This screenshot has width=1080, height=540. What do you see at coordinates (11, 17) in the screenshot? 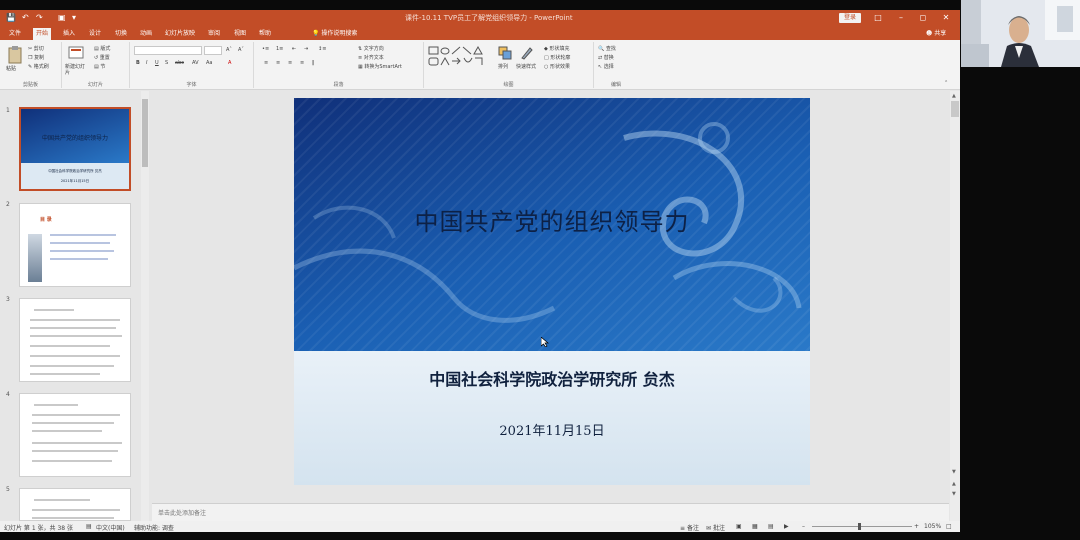
I see `save-icon: 💾` at bounding box center [11, 17].